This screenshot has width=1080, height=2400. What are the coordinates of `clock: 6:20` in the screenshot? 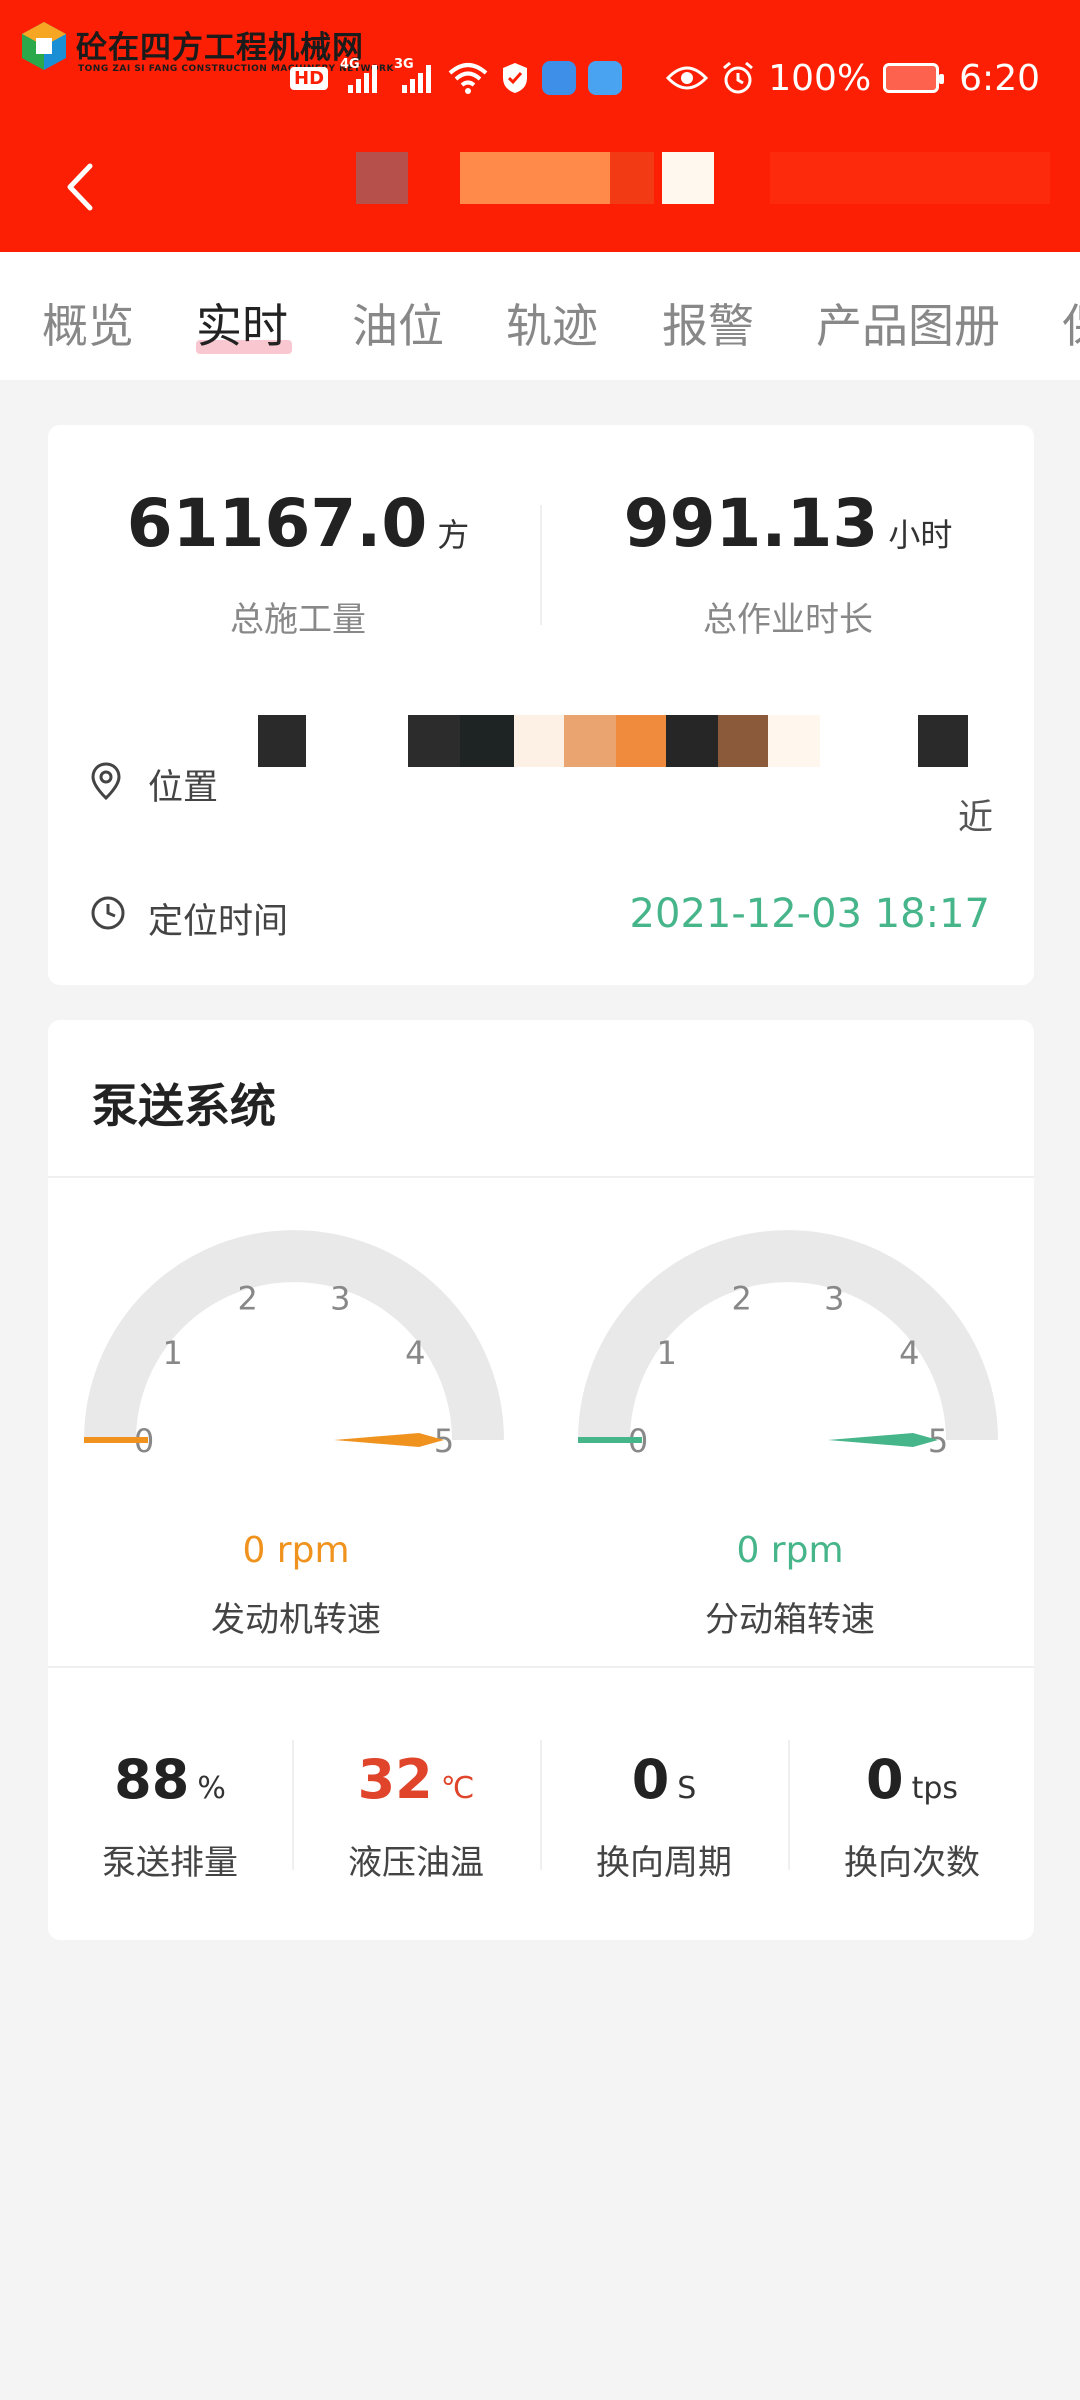 It's located at (999, 78).